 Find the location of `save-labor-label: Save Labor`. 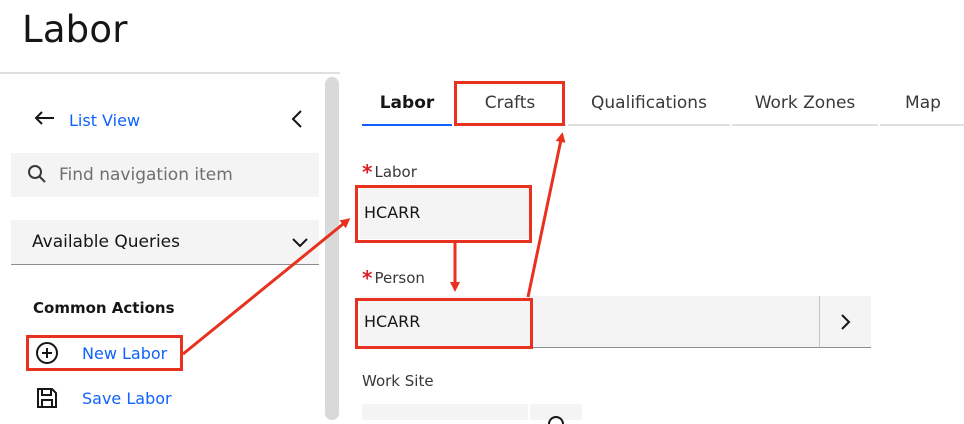

save-labor-label: Save Labor is located at coordinates (127, 398).